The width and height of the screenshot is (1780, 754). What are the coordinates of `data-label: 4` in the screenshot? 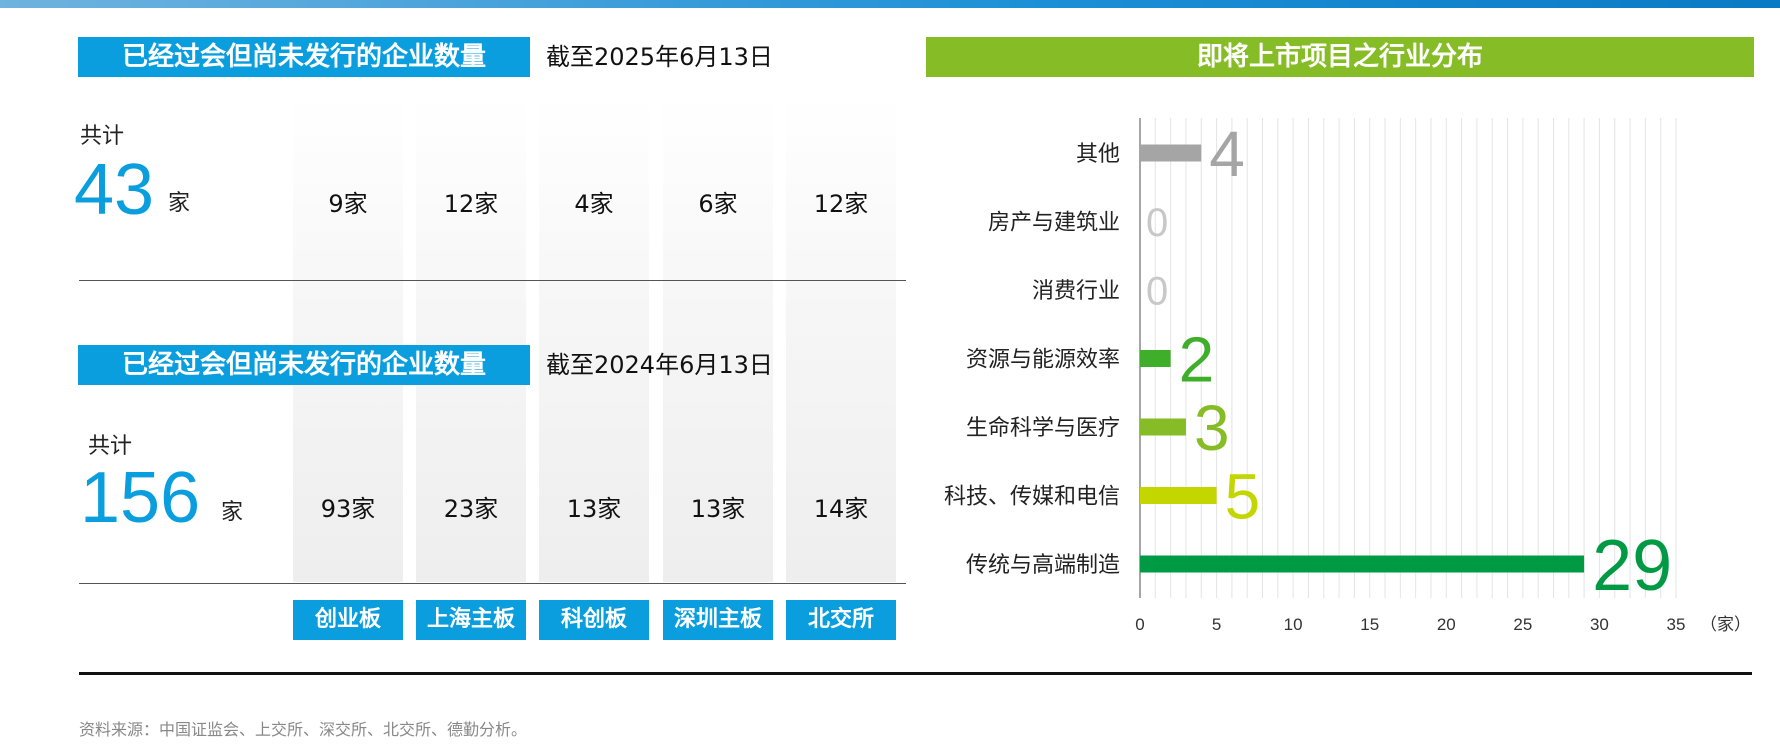 It's located at (1227, 154).